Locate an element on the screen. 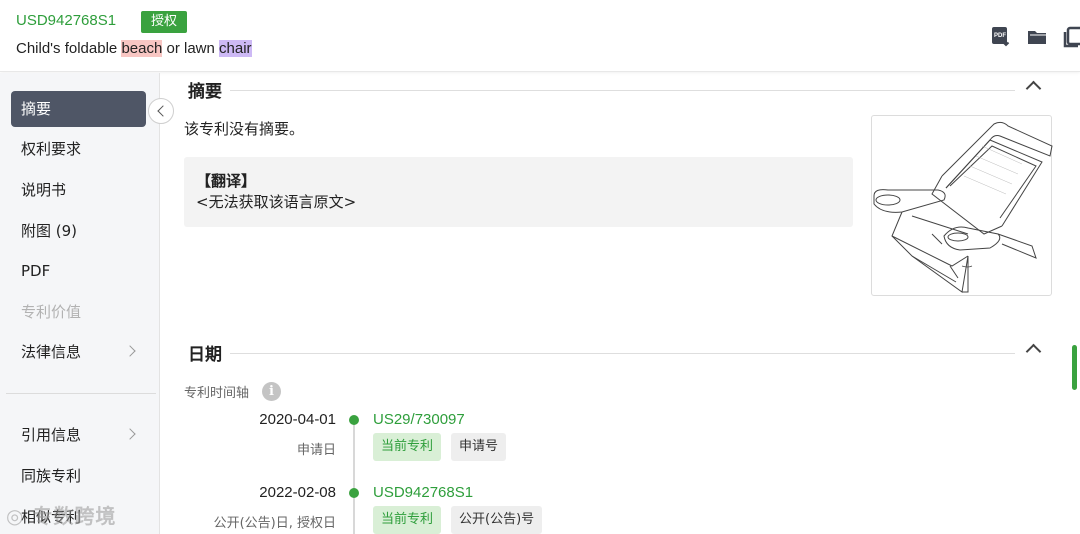 The image size is (1080, 534). svg-text: PDF is located at coordinates (1000, 36).